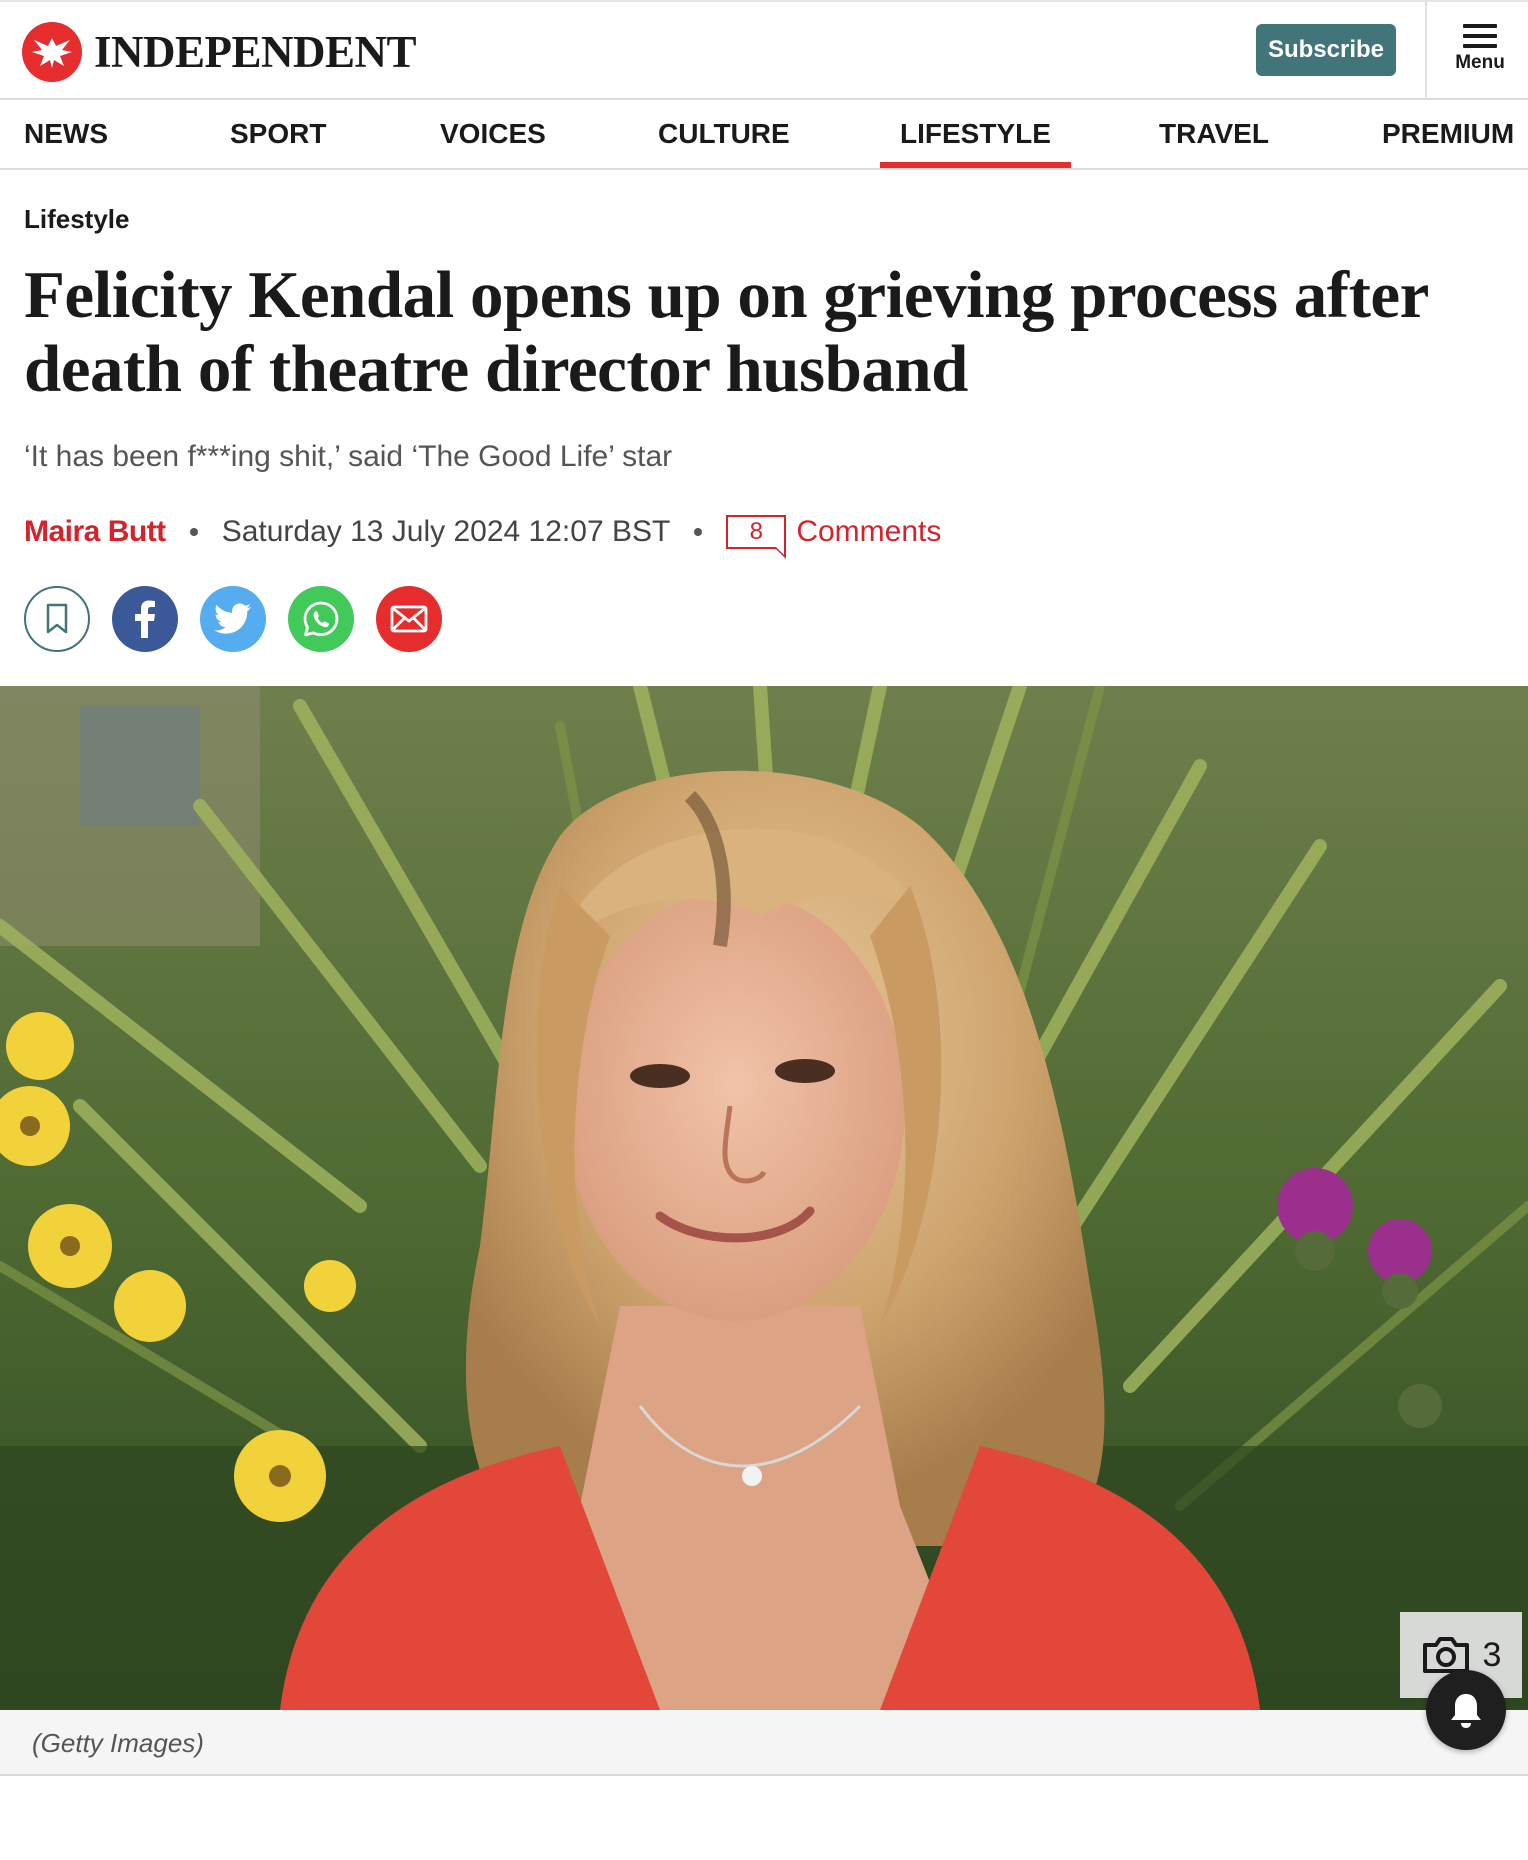 The image size is (1528, 1860). Describe the element at coordinates (1480, 62) in the screenshot. I see `menu-label: Menu` at that location.